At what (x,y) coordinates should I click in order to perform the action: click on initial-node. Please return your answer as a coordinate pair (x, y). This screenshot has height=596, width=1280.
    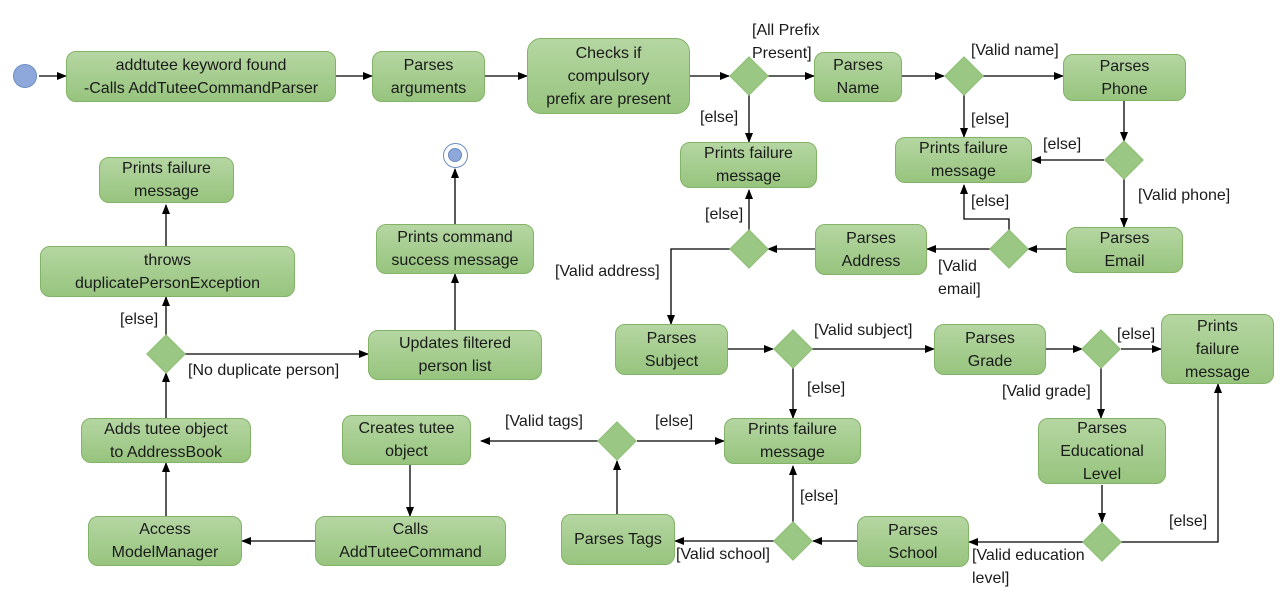
    Looking at the image, I should click on (25, 76).